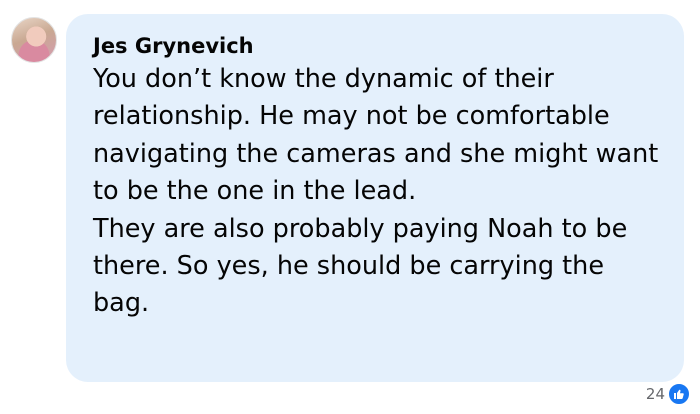 The width and height of the screenshot is (700, 414). What do you see at coordinates (655, 394) in the screenshot?
I see `reaction-count: 24` at bounding box center [655, 394].